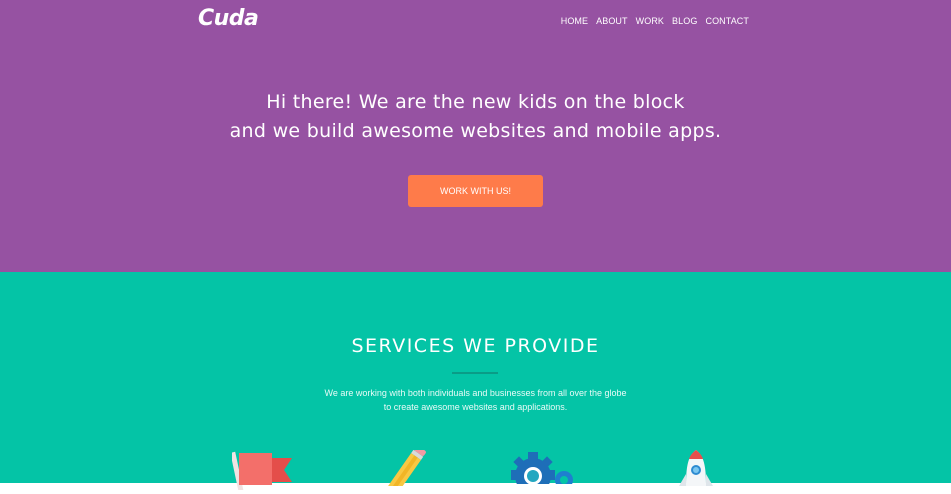 The height and width of the screenshot is (494, 951). Describe the element at coordinates (475, 191) in the screenshot. I see `work-with-us-button: WORK WITH US!` at that location.